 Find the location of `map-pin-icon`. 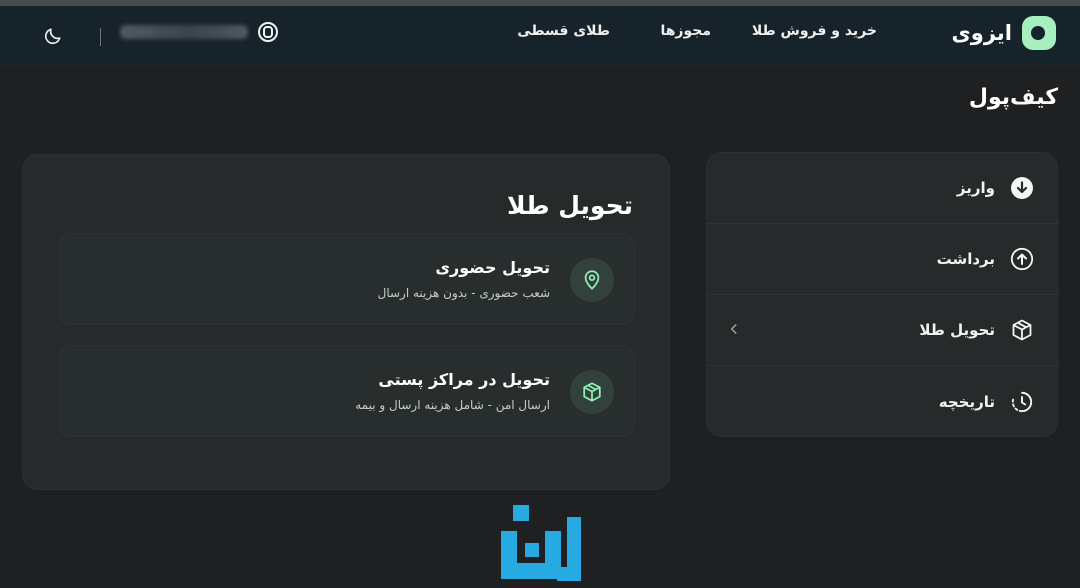

map-pin-icon is located at coordinates (592, 280).